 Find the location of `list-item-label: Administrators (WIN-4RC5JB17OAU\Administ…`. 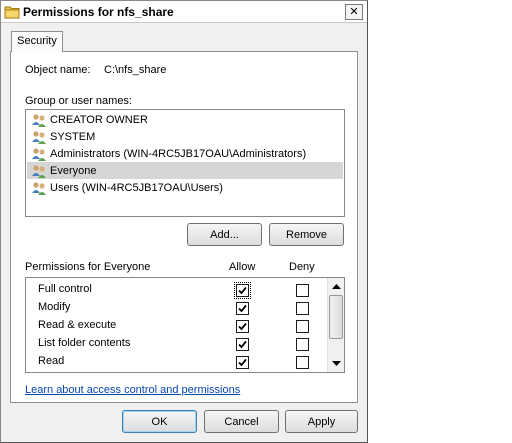

list-item-label: Administrators (WIN-4RC5JB17OAU\Administ… is located at coordinates (178, 153).